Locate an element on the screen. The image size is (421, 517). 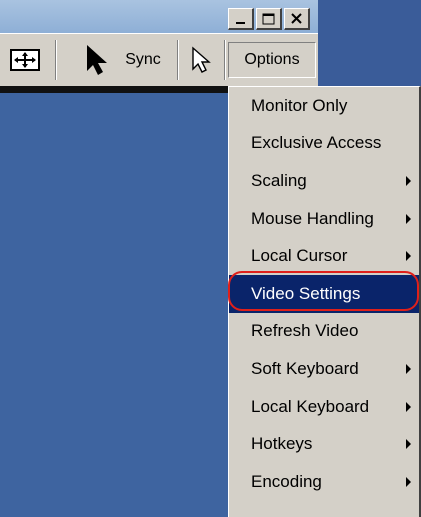
sync-label: Sync is located at coordinates (143, 59).